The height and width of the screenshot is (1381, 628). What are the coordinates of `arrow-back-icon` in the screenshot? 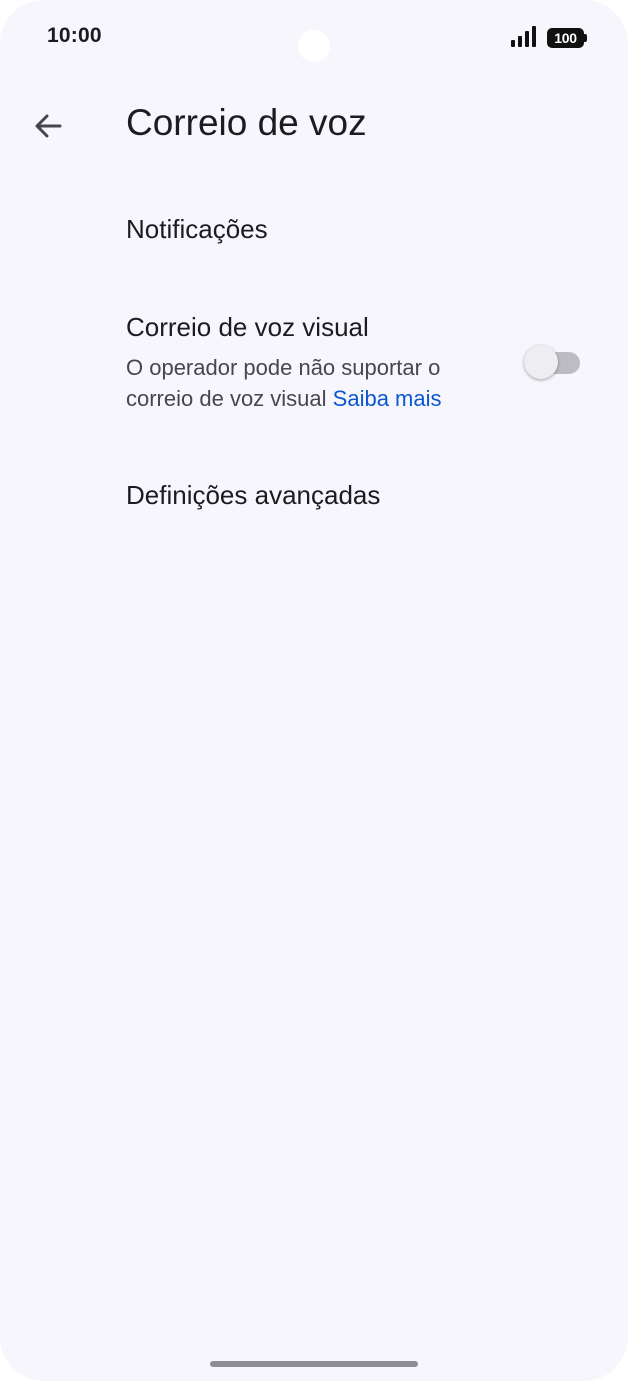 It's located at (48, 126).